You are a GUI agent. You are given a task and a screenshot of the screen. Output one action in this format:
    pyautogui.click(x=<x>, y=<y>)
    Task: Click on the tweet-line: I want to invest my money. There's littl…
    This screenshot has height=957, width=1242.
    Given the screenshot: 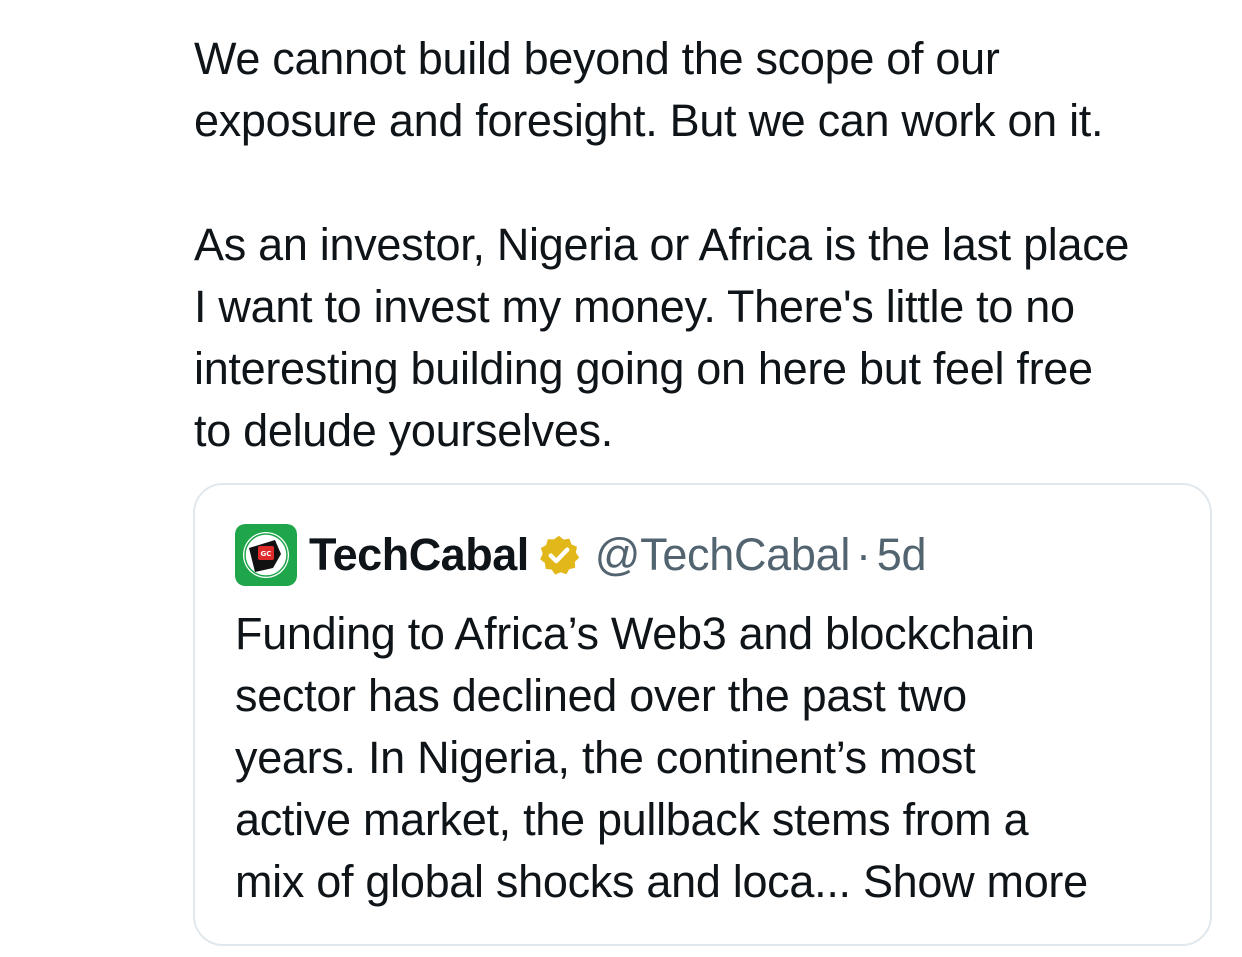 What is the action you would take?
    pyautogui.click(x=634, y=306)
    